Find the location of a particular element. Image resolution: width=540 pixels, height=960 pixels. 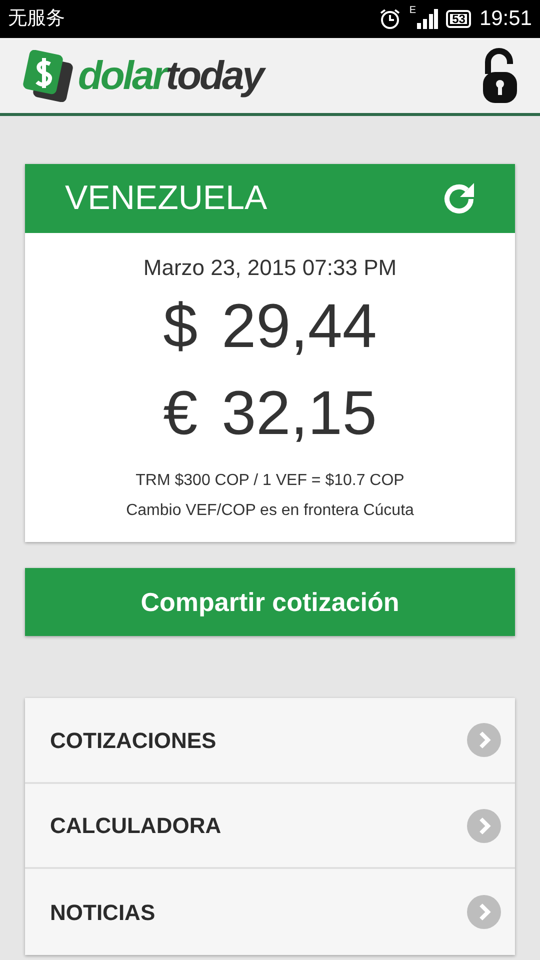

clock-text: 19:51 is located at coordinates (505, 19).